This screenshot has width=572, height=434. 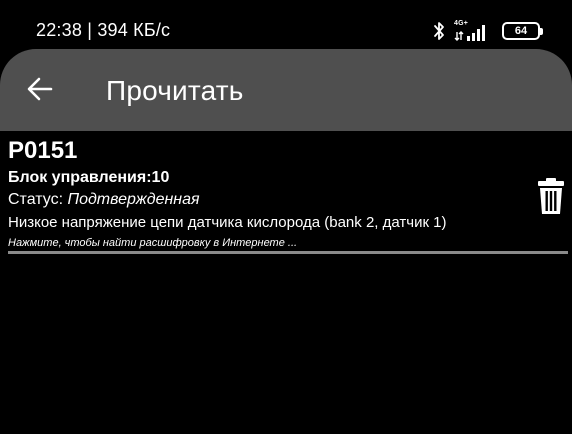 What do you see at coordinates (472, 31) in the screenshot?
I see `cellular-signal-icon: 4G+` at bounding box center [472, 31].